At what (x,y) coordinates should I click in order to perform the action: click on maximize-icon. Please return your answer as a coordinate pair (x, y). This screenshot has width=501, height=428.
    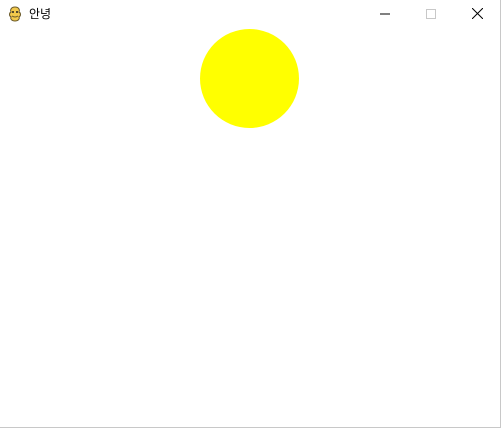
    Looking at the image, I should click on (431, 15).